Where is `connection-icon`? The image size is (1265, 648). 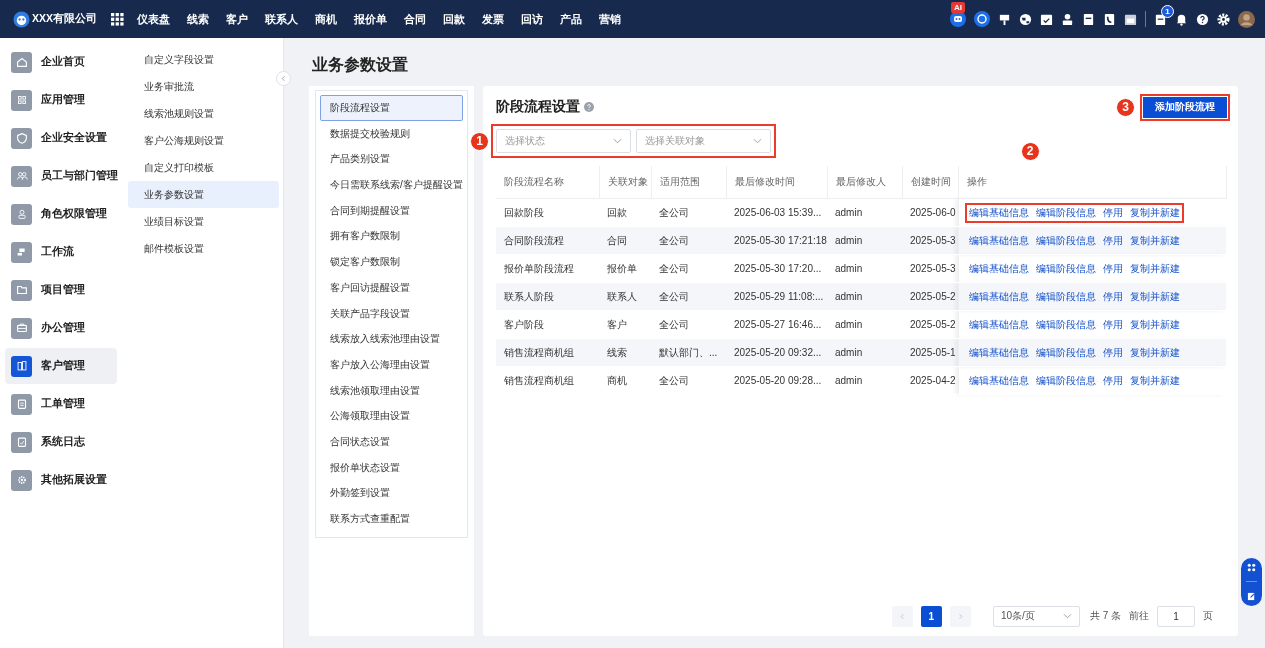
connection-icon is located at coordinates (1251, 567).